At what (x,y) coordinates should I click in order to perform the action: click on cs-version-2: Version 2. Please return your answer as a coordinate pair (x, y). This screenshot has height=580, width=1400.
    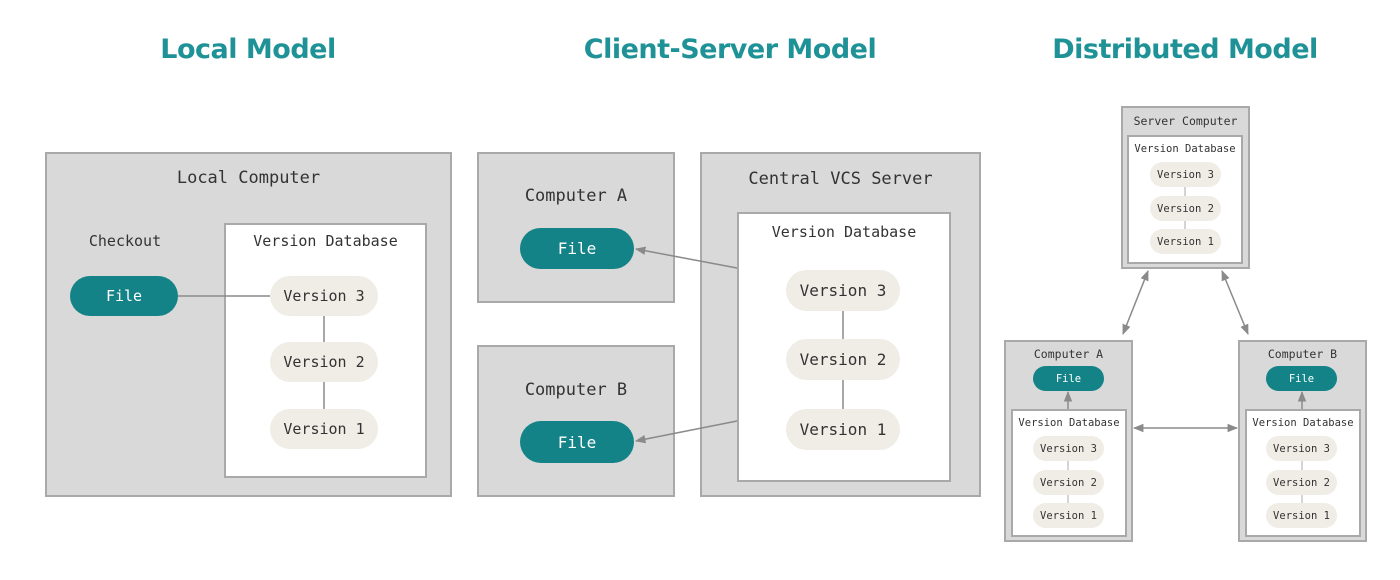
    Looking at the image, I should click on (843, 359).